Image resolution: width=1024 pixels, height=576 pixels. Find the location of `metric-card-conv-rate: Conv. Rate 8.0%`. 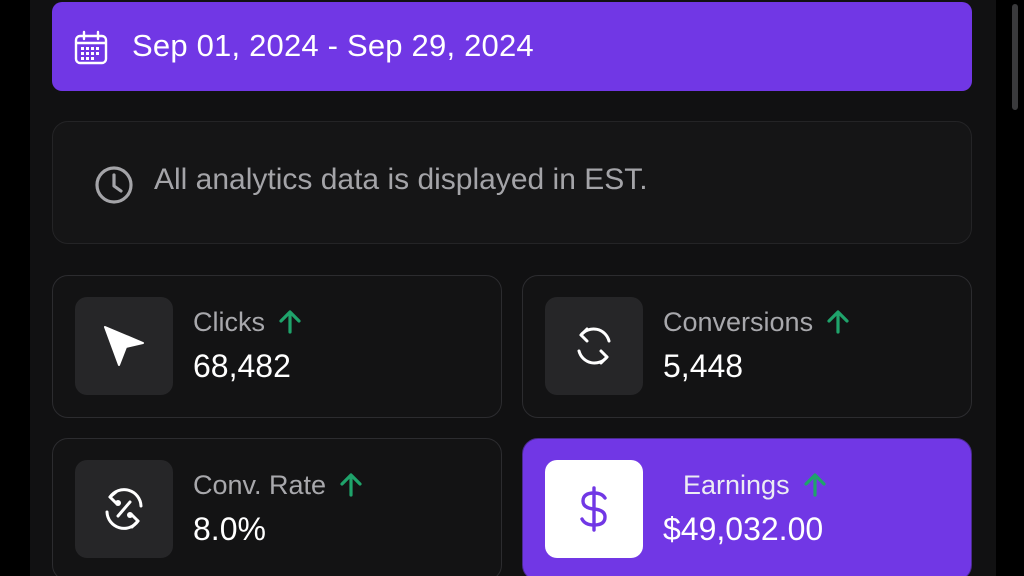

metric-card-conv-rate: Conv. Rate 8.0% is located at coordinates (277, 507).